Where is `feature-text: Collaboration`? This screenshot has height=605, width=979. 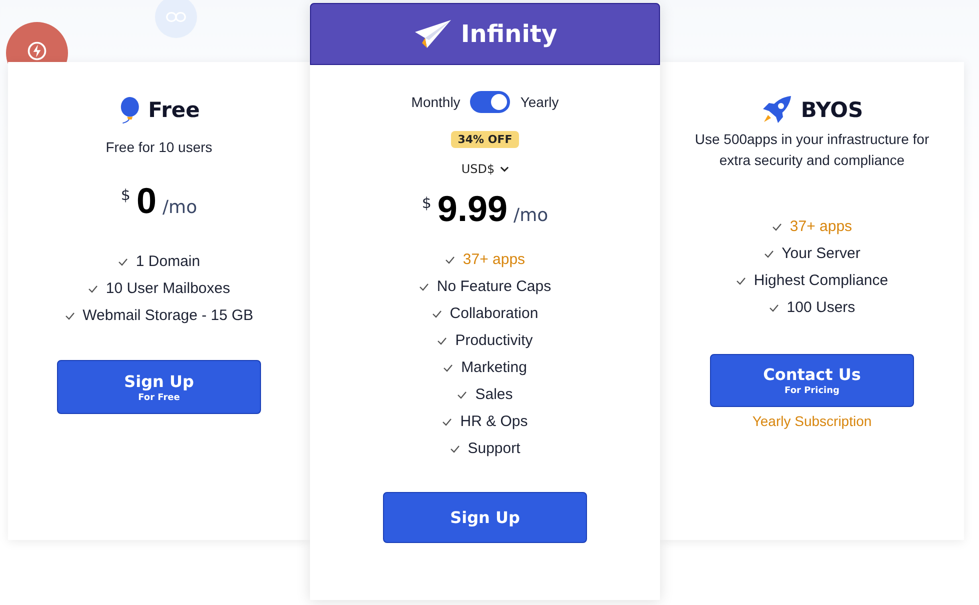
feature-text: Collaboration is located at coordinates (494, 313).